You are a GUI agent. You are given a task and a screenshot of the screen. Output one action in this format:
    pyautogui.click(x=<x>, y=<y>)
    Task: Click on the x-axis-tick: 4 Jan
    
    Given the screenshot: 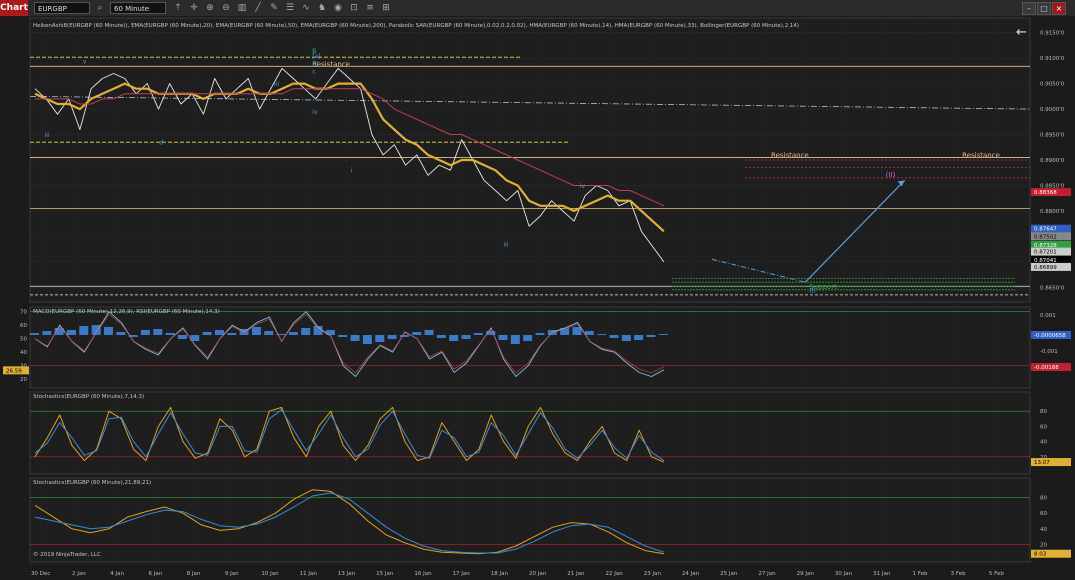 What is the action you would take?
    pyautogui.click(x=117, y=574)
    